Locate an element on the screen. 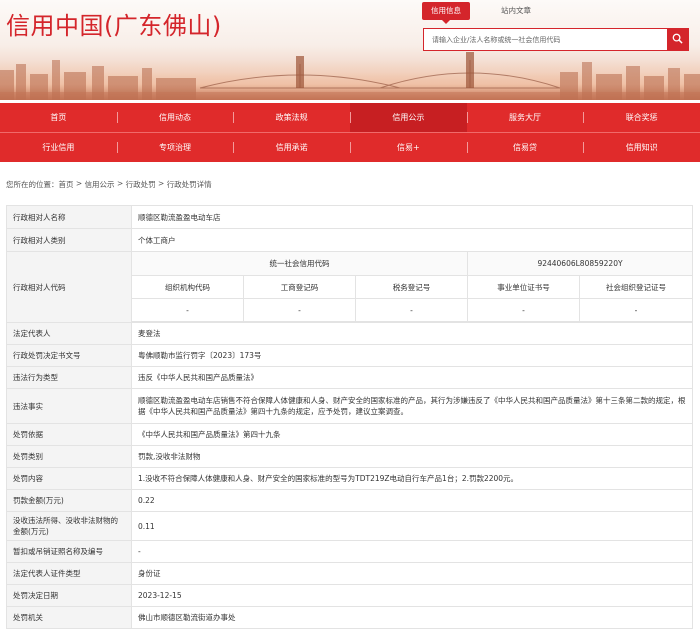  nav-item-credit-knowledge: 信用知识 is located at coordinates (641, 147).